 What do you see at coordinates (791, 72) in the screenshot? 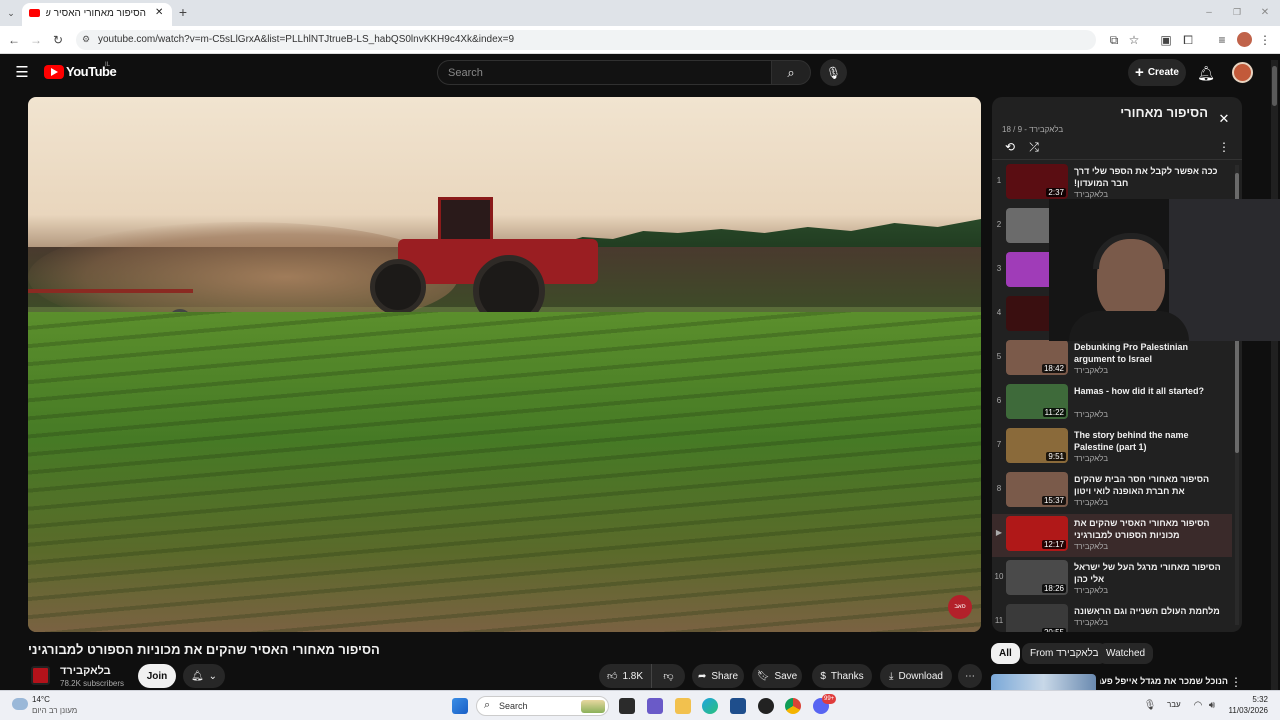
I see `search-button: ⌕` at bounding box center [791, 72].